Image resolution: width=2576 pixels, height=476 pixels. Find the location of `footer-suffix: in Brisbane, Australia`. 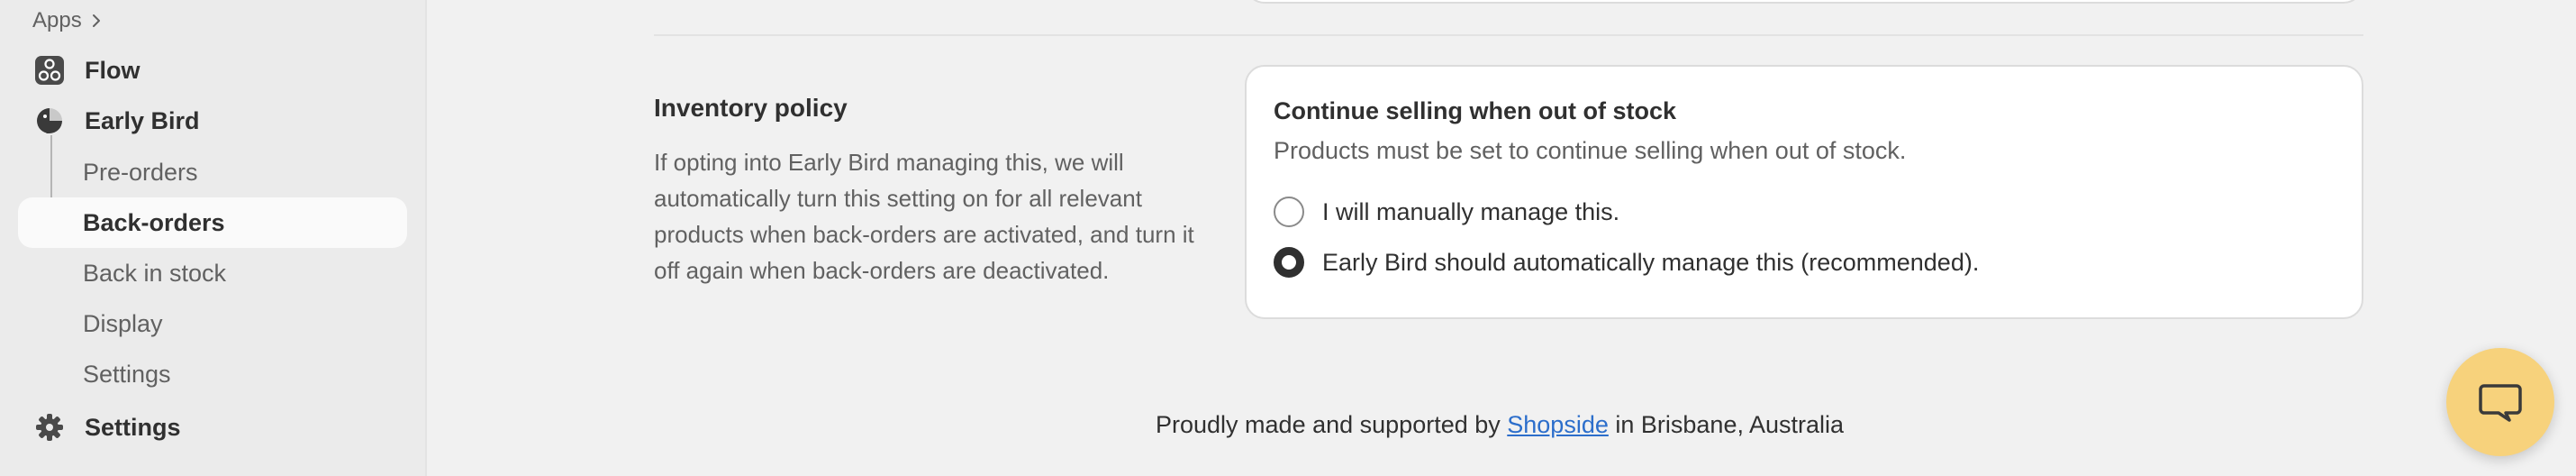

footer-suffix: in Brisbane, Australia is located at coordinates (1730, 424).